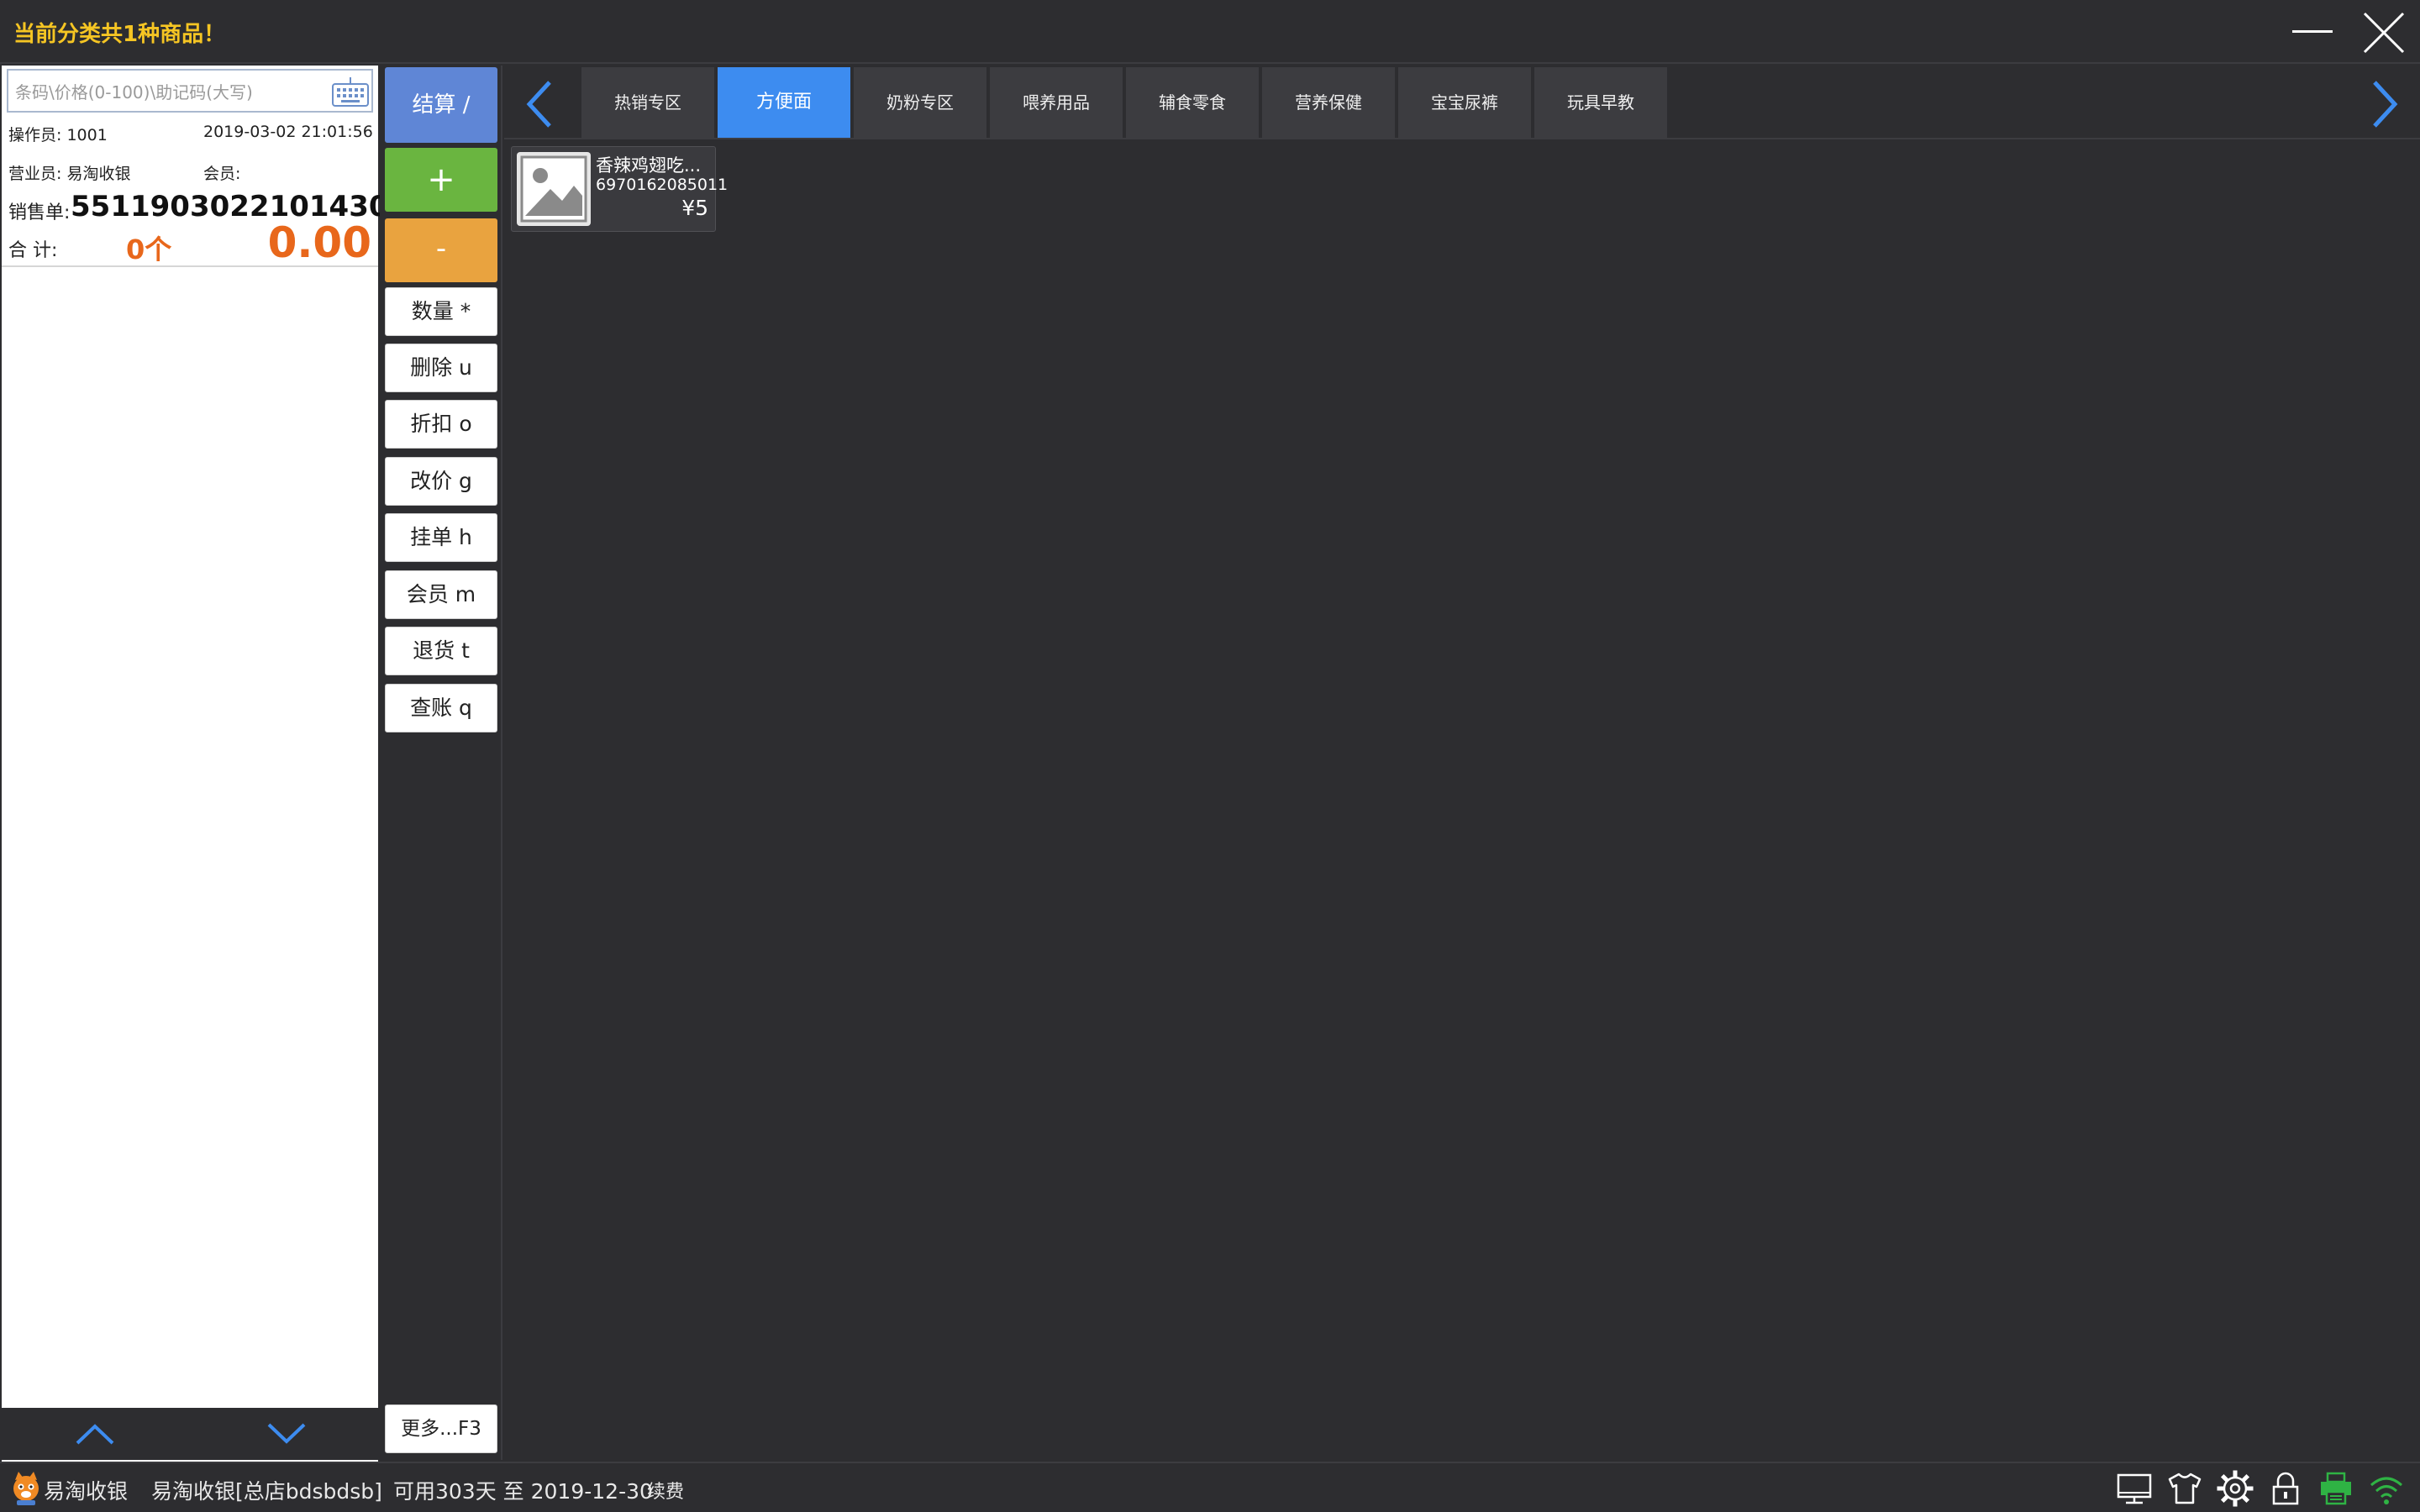  I want to click on product-card: 香辣鸡翅吃... 6970162085011 ¥5, so click(619, 189).